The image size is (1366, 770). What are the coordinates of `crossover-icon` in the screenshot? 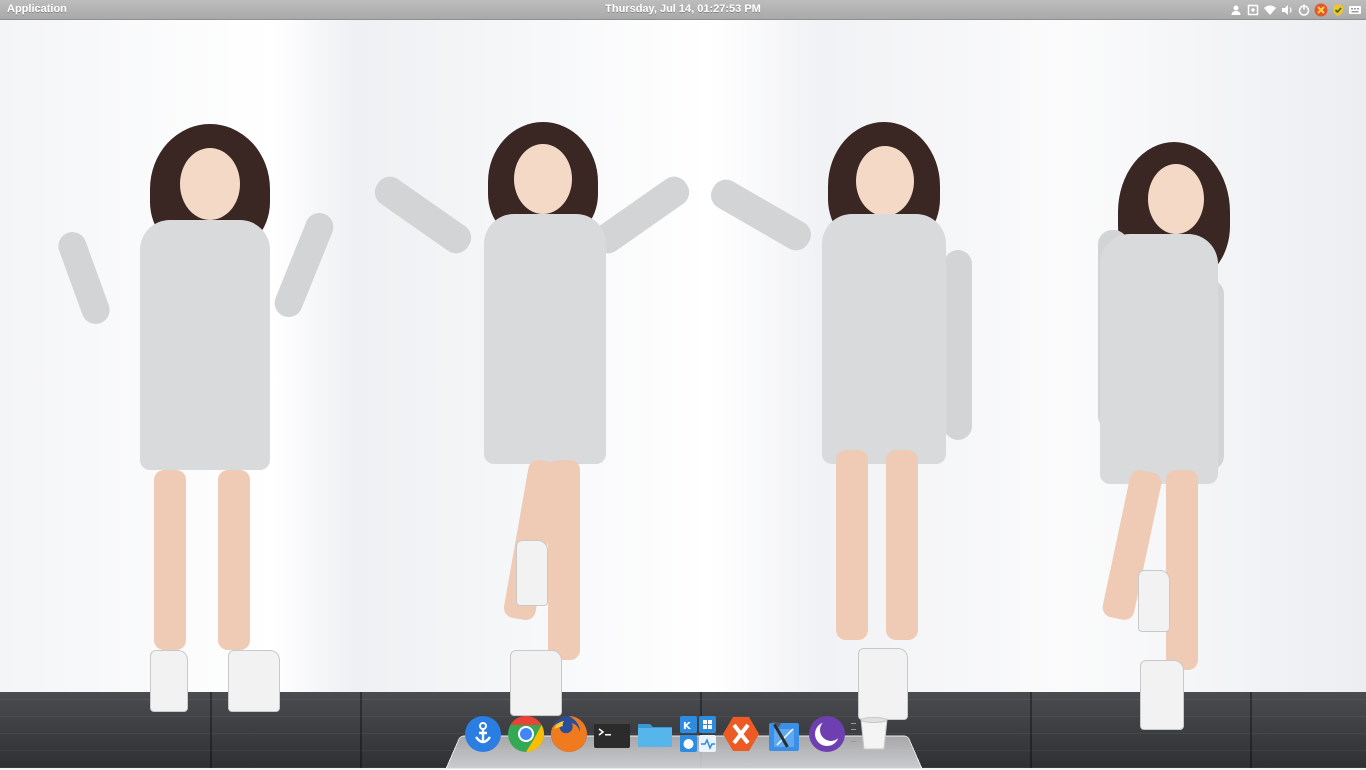 It's located at (740, 734).